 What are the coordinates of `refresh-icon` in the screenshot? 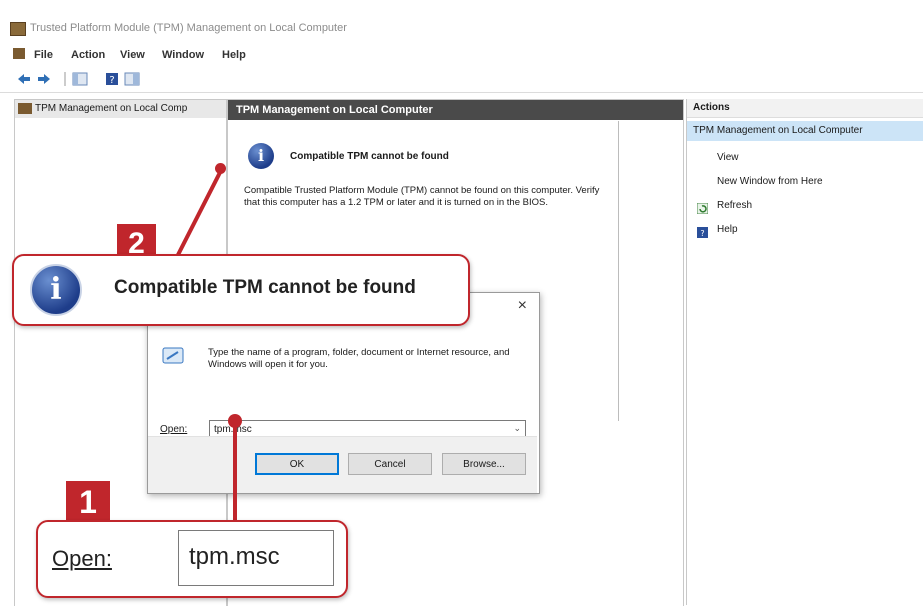 It's located at (702, 208).